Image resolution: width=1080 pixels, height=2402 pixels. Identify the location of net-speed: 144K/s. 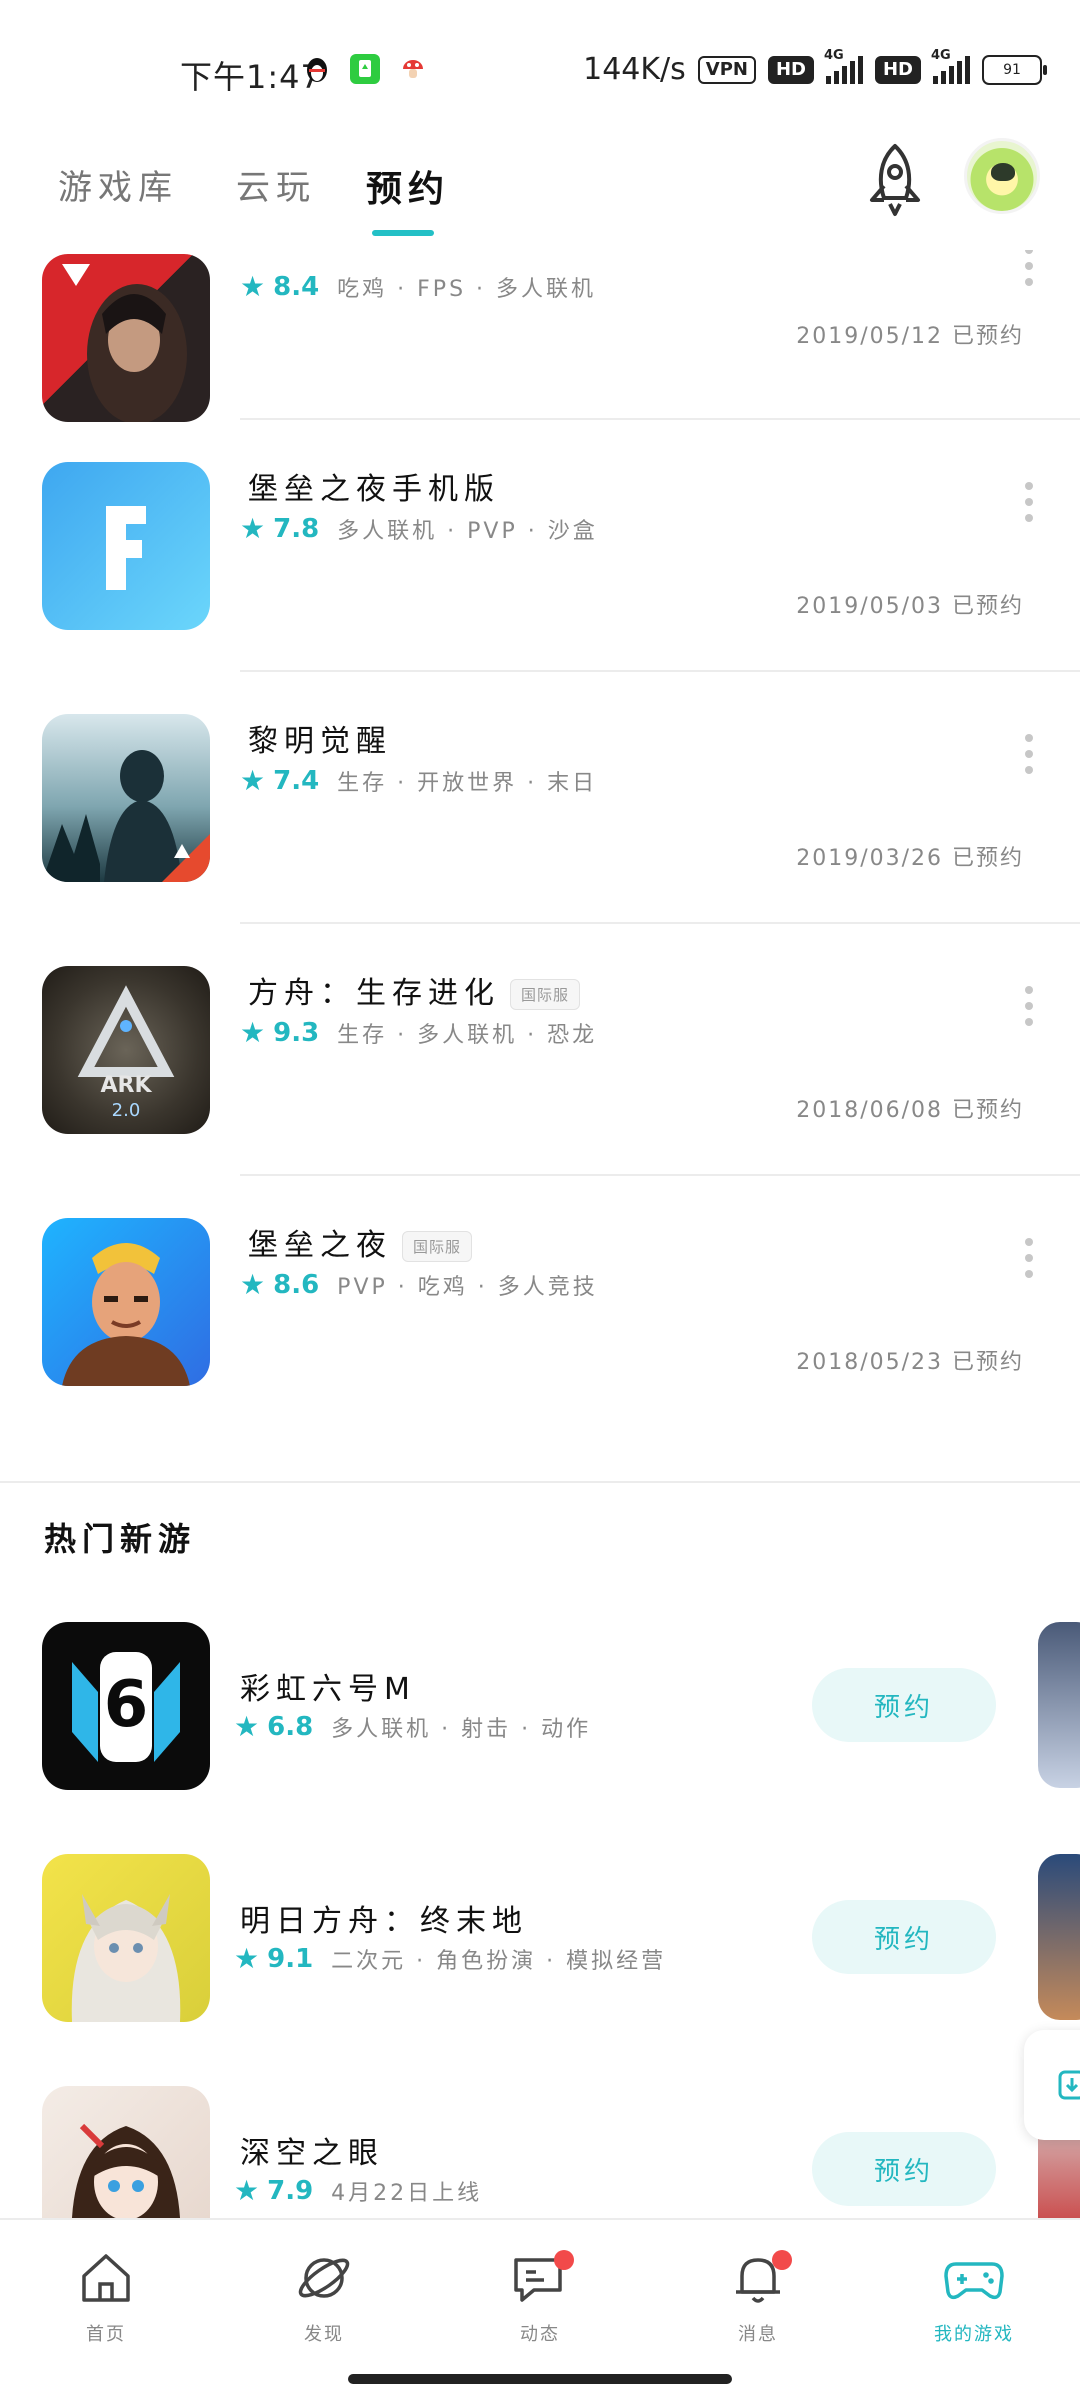
(634, 69).